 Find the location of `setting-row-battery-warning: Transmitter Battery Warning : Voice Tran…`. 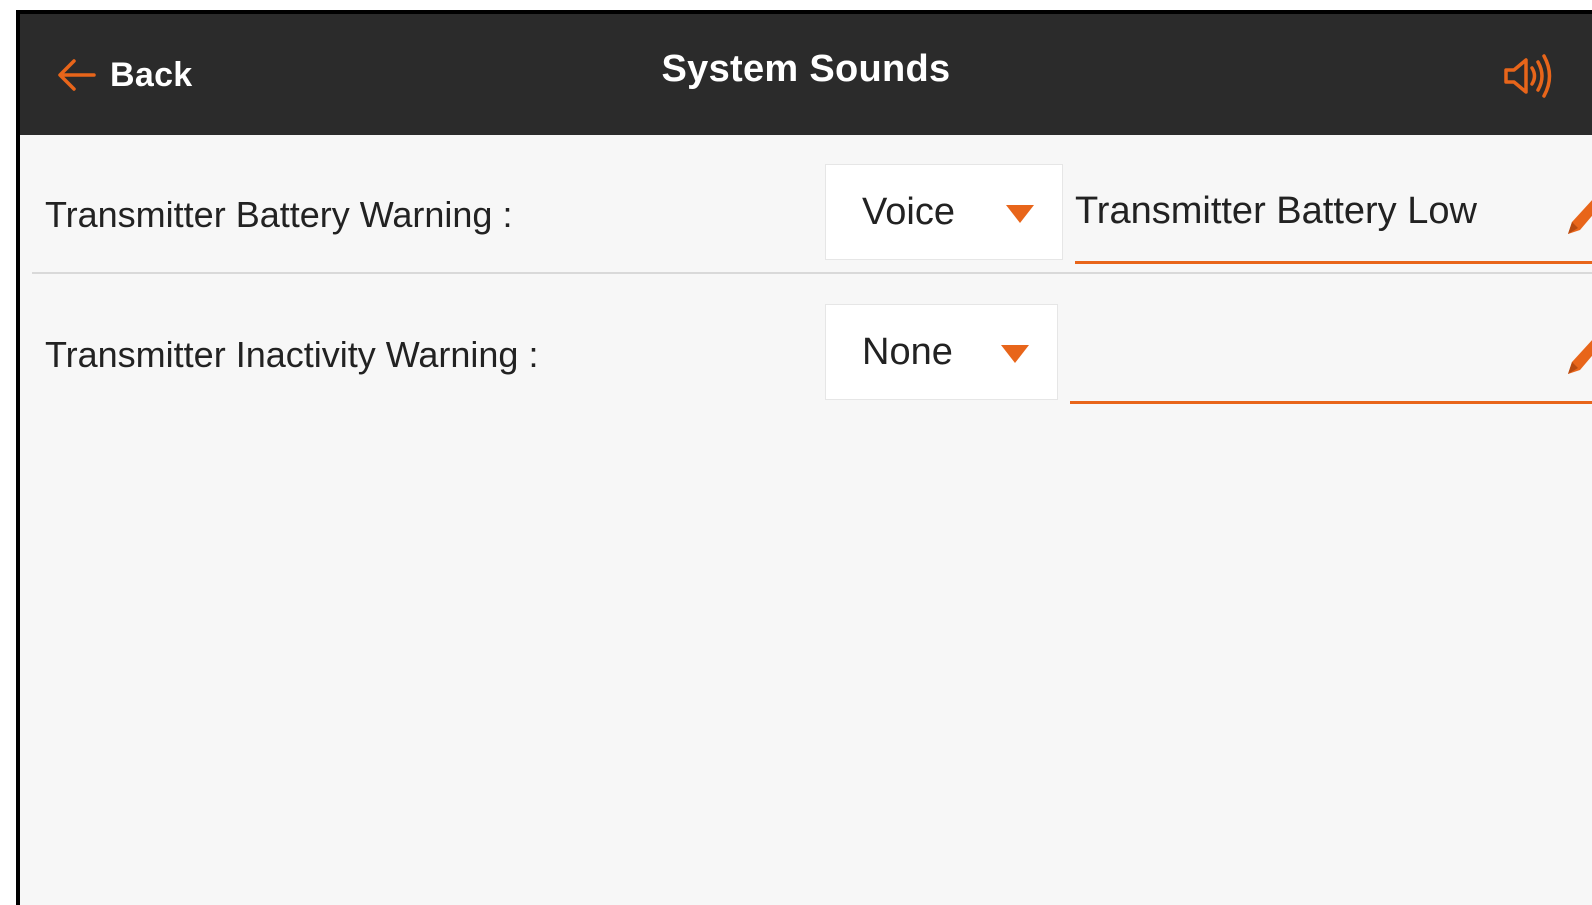

setting-row-battery-warning: Transmitter Battery Warning : Voice Tran… is located at coordinates (806, 219).